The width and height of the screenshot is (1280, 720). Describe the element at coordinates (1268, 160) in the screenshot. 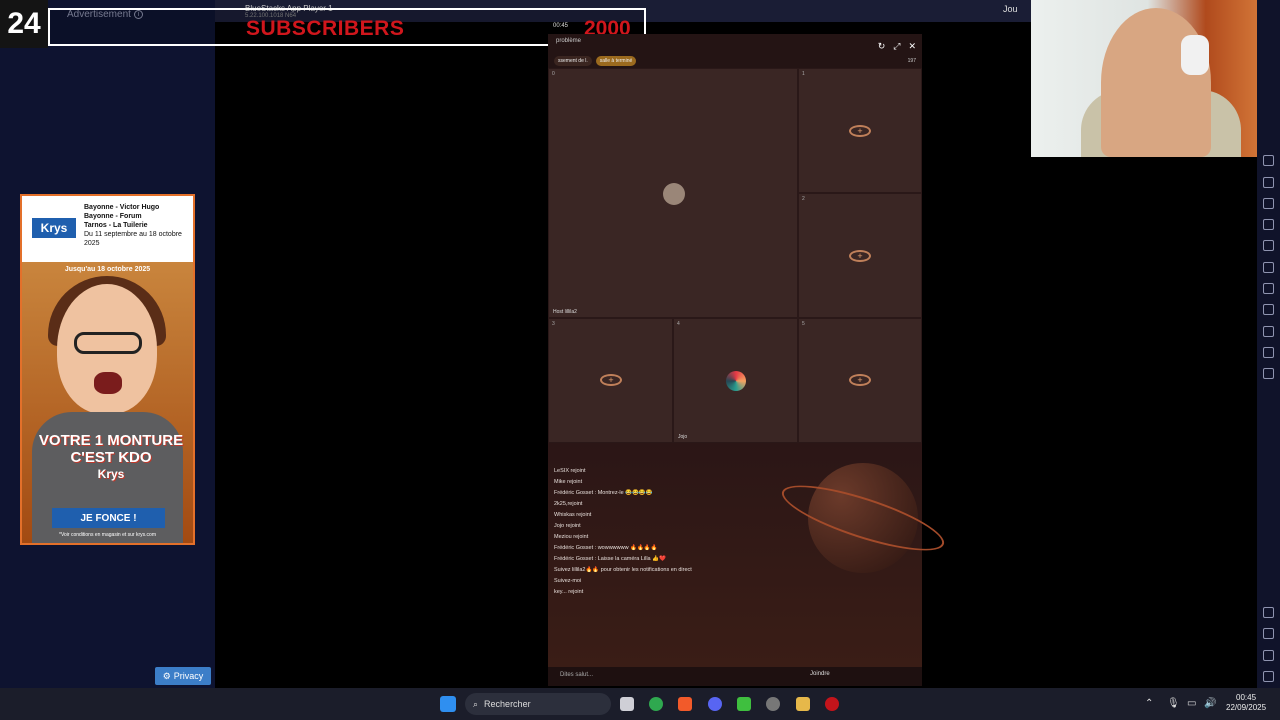

I see `keyboard-icon` at that location.